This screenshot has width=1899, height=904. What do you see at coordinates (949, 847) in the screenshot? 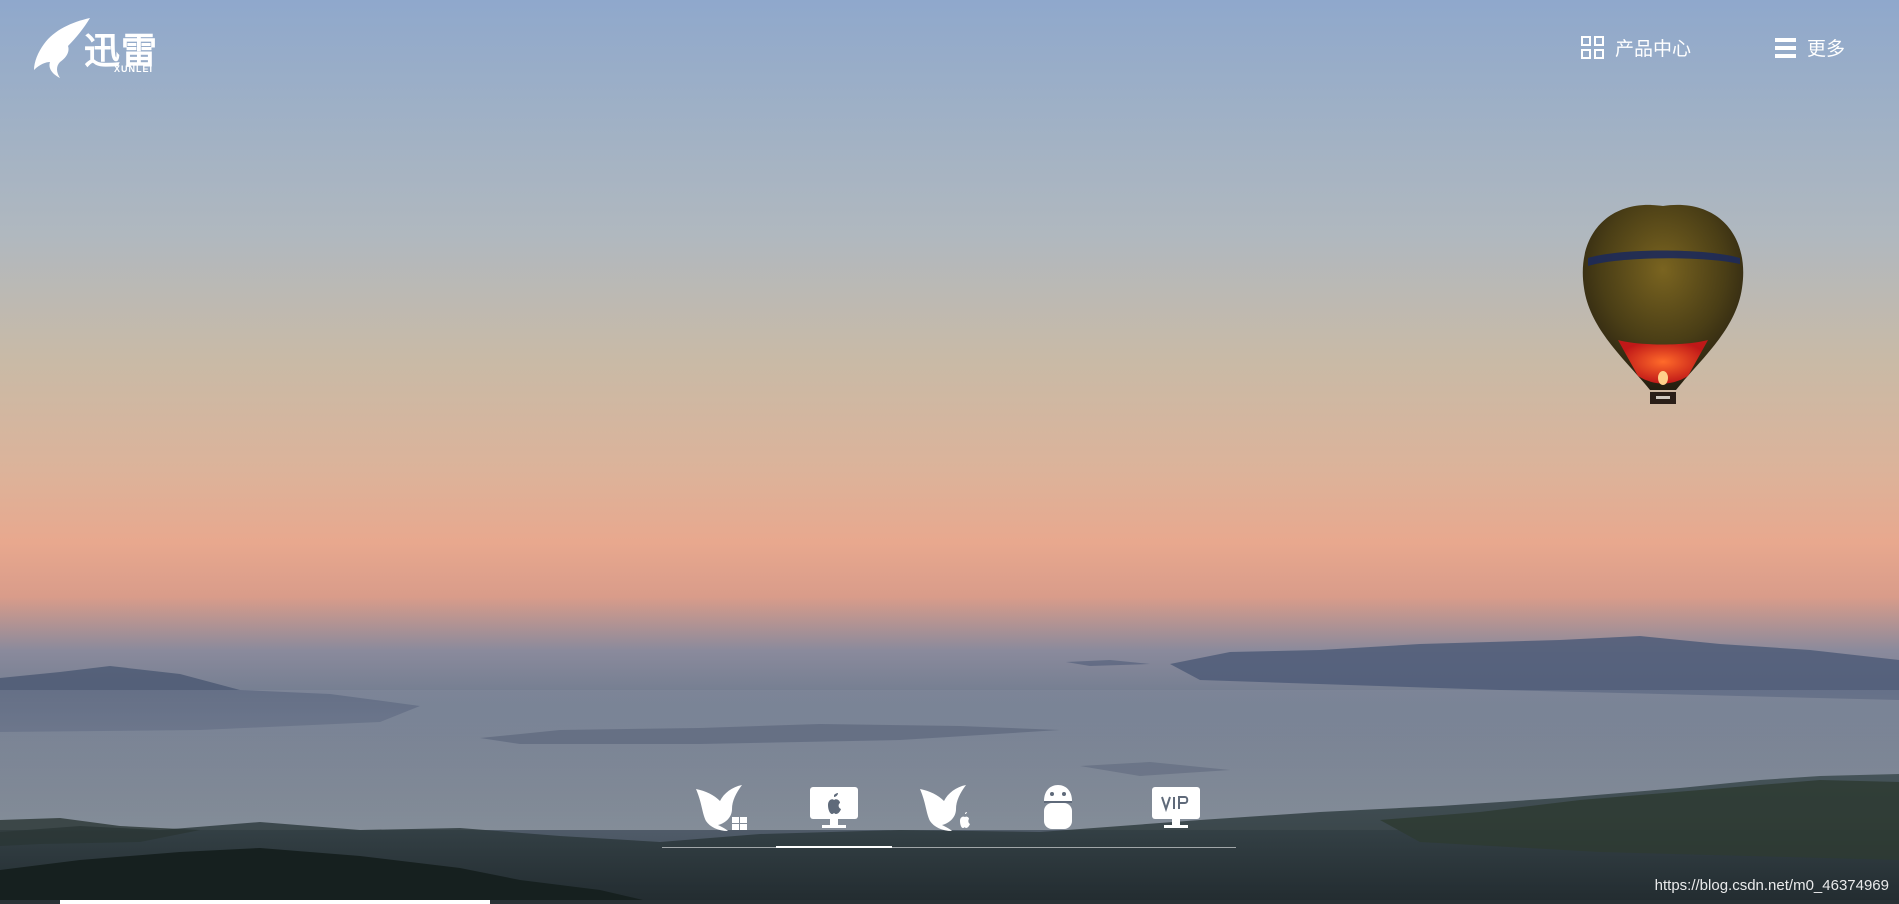
I see `download-tab-track` at bounding box center [949, 847].